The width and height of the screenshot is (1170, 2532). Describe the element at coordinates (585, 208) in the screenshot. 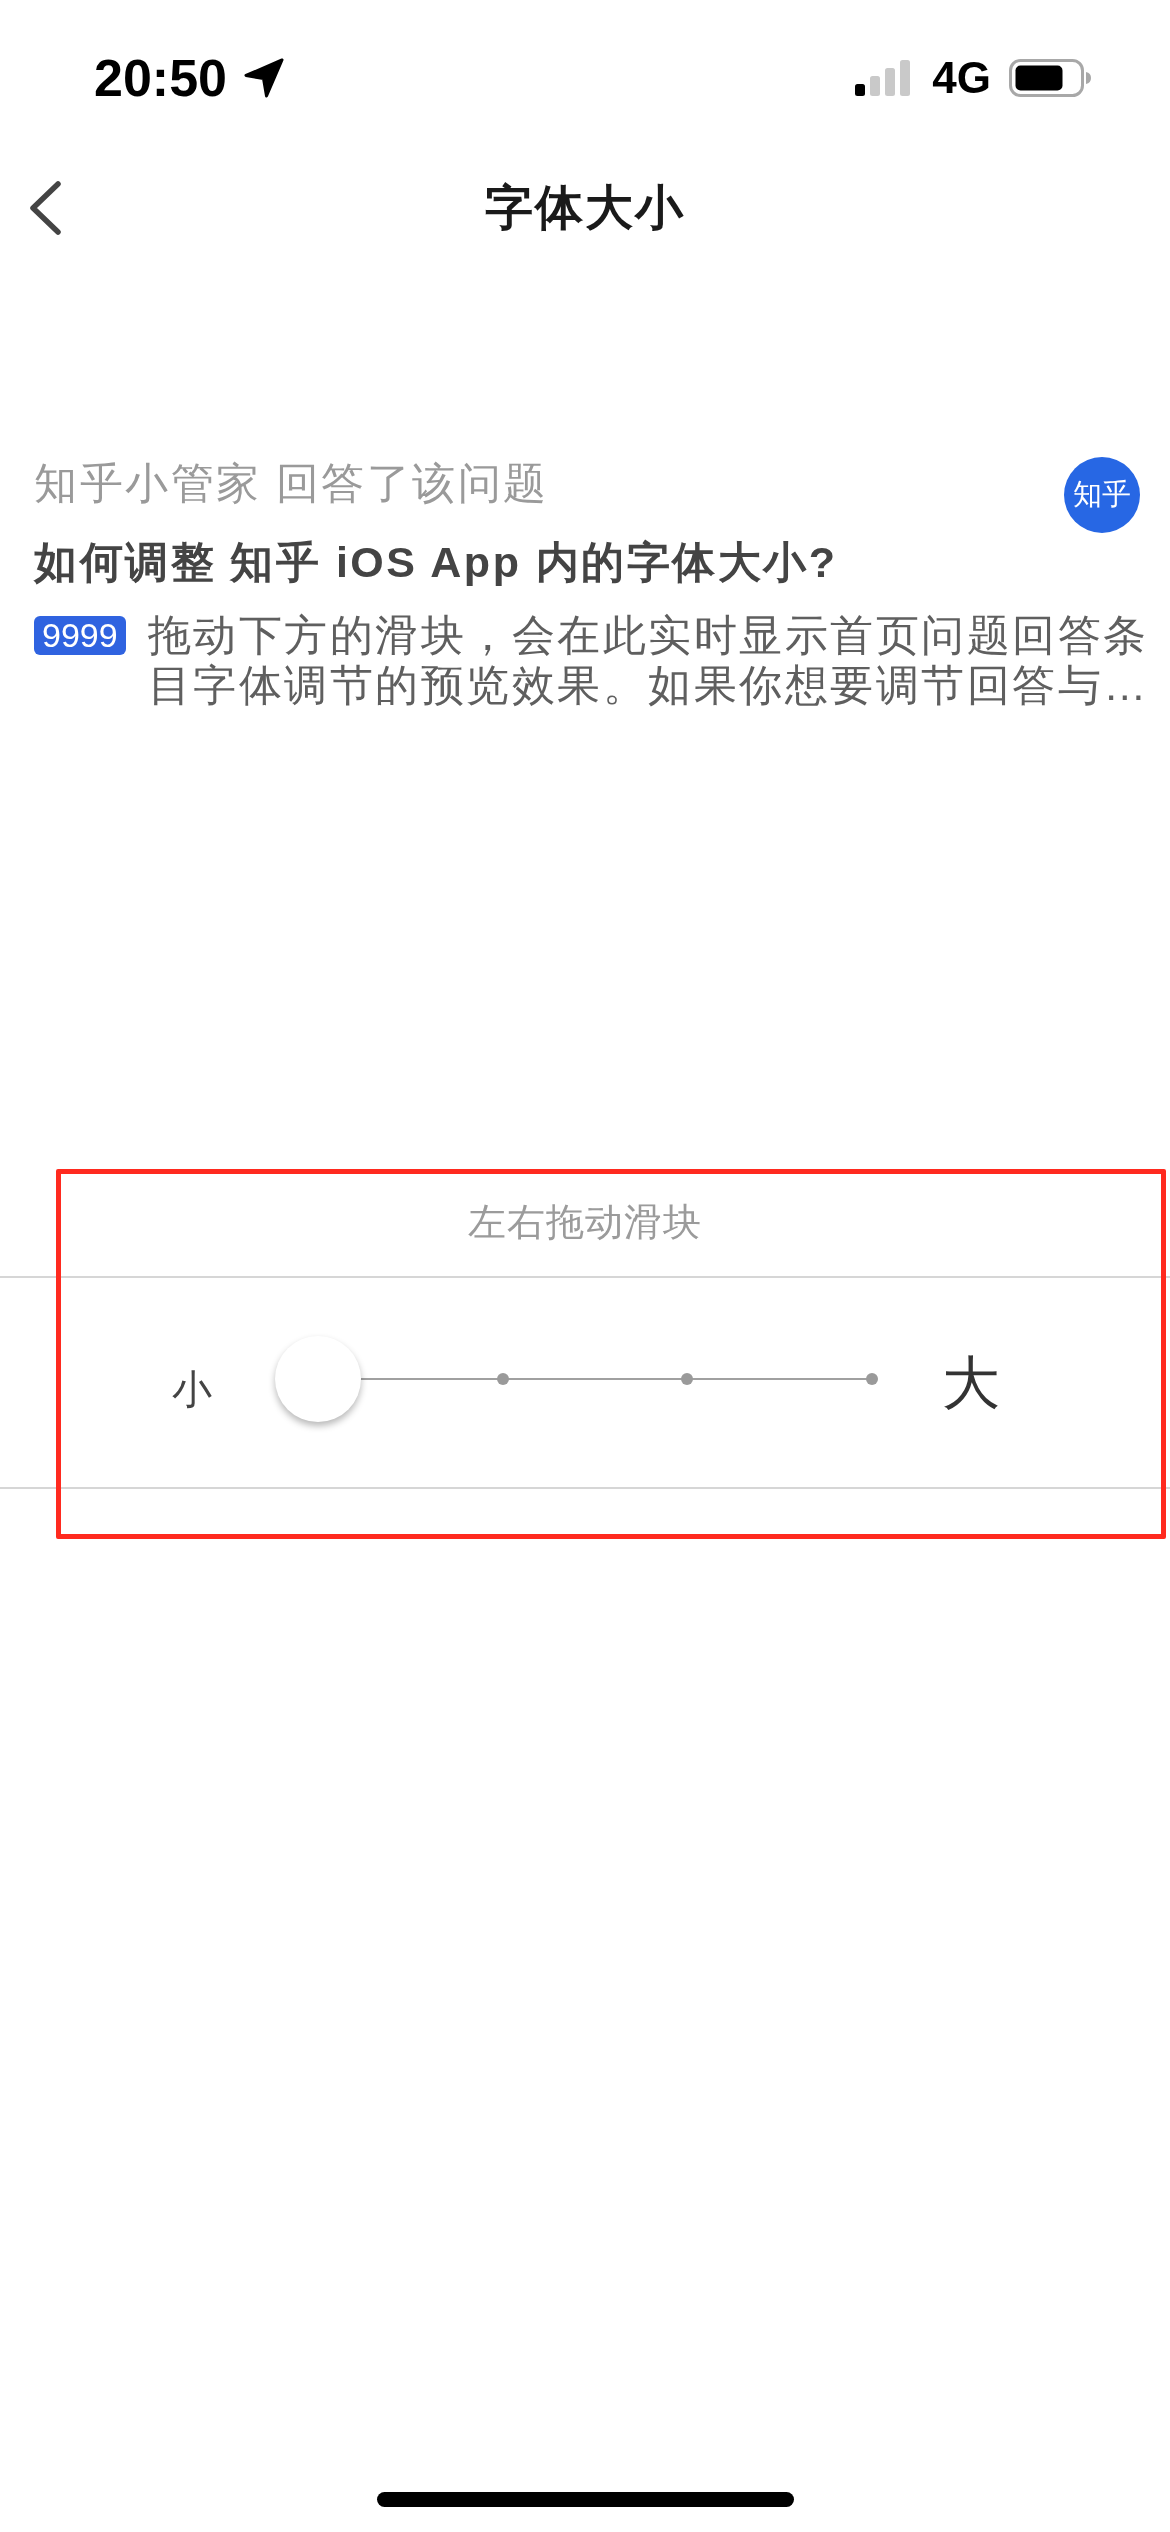

I see `page-title: 字体大小` at that location.